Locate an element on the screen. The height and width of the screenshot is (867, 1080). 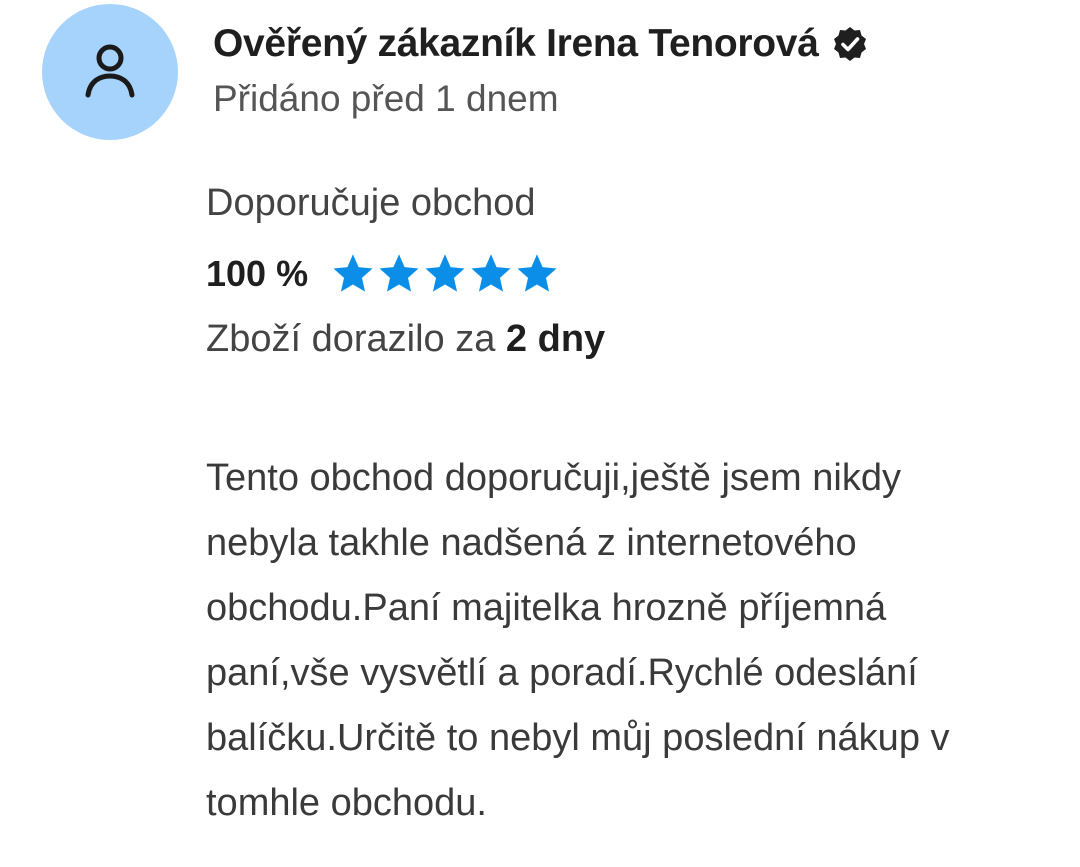
review-text-line: Tento obchod doporučuji,ještě jsem nikdy is located at coordinates (553, 478).